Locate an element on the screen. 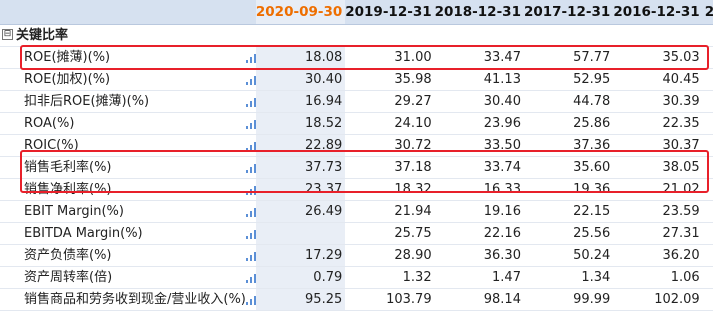 The image size is (713, 311). column-header-2019-12-31: 2019-12-31 is located at coordinates (390, 12).